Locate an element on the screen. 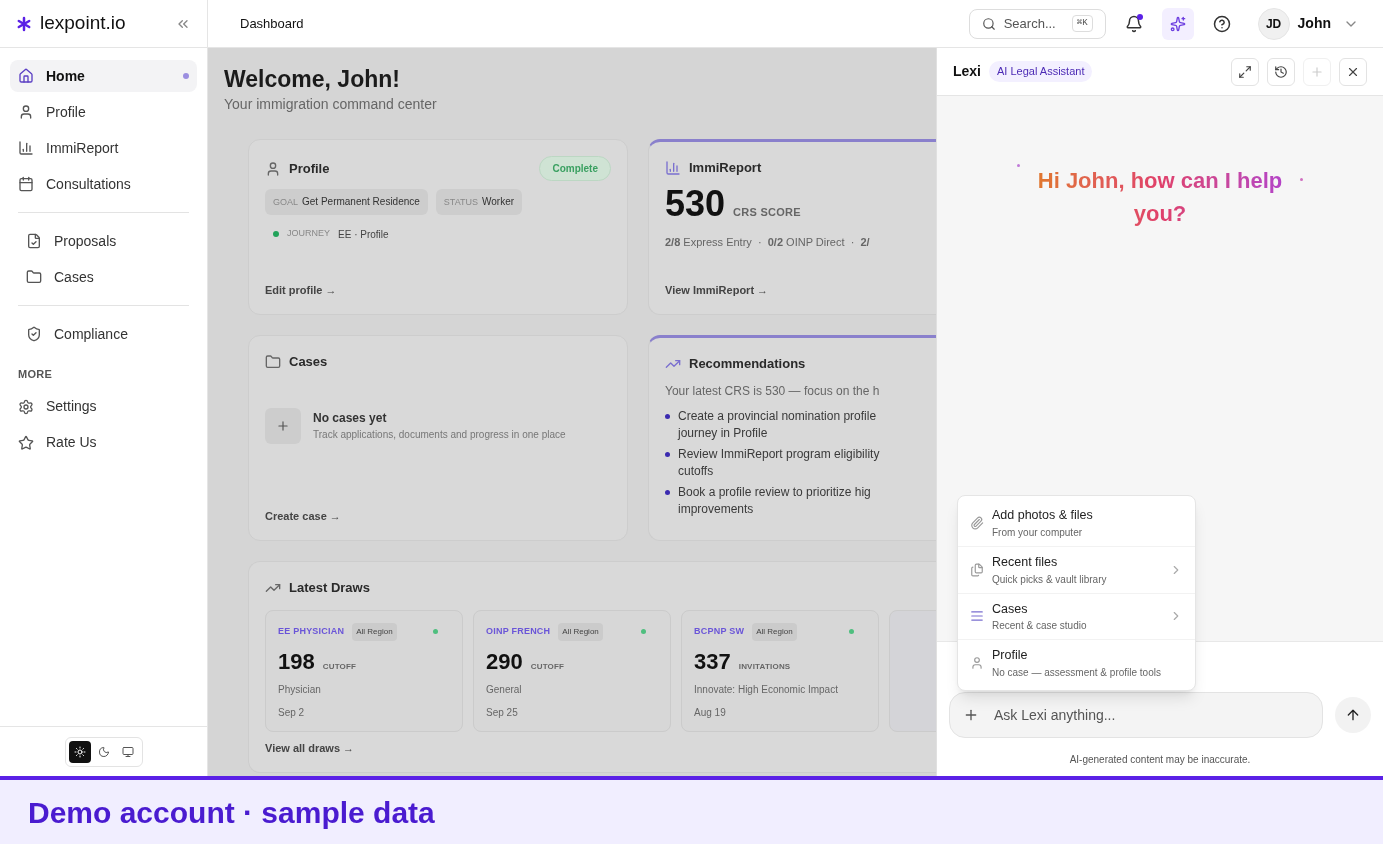  page-title: Dashboard is located at coordinates (272, 23).